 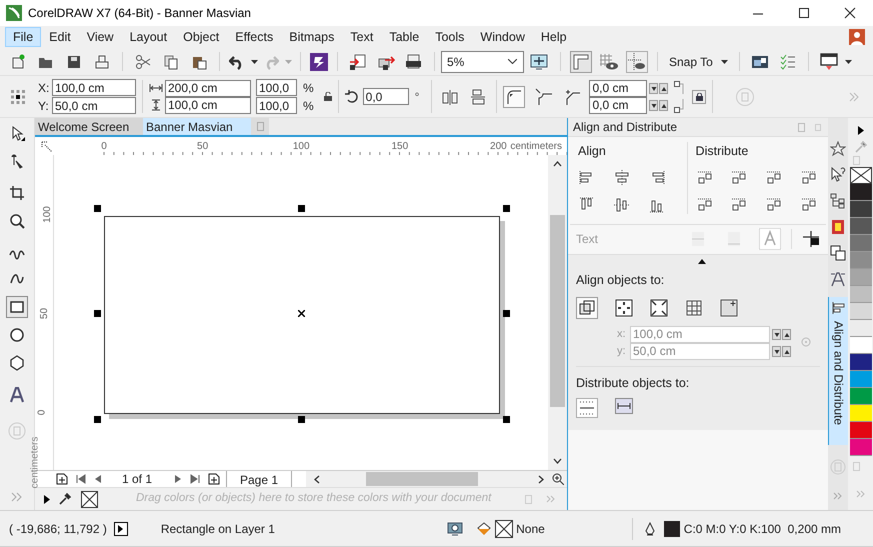 What do you see at coordinates (544, 97) in the screenshot?
I see `scalloped-corner-icon` at bounding box center [544, 97].